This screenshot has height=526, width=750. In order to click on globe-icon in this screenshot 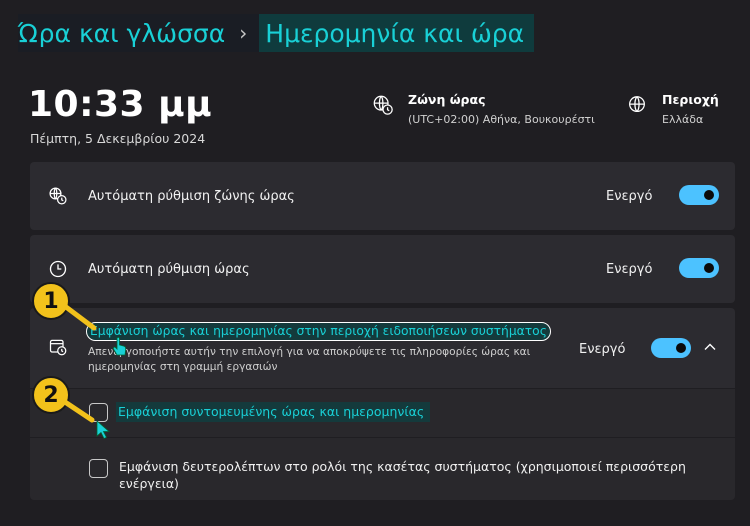, I will do `click(637, 104)`.